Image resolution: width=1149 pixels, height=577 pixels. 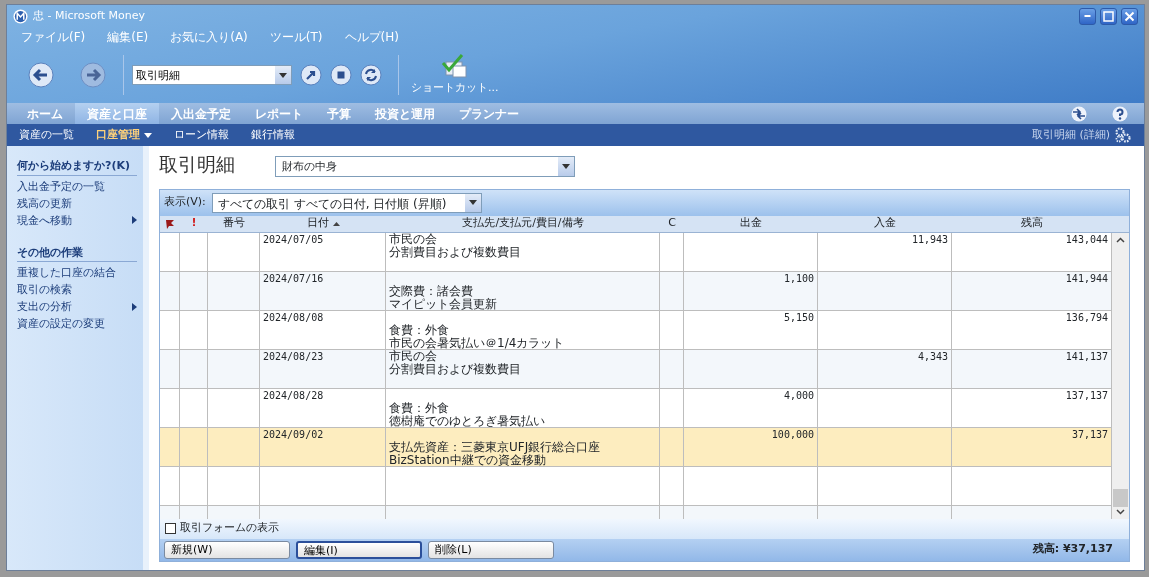 I want to click on maximize-button, so click(x=1108, y=16).